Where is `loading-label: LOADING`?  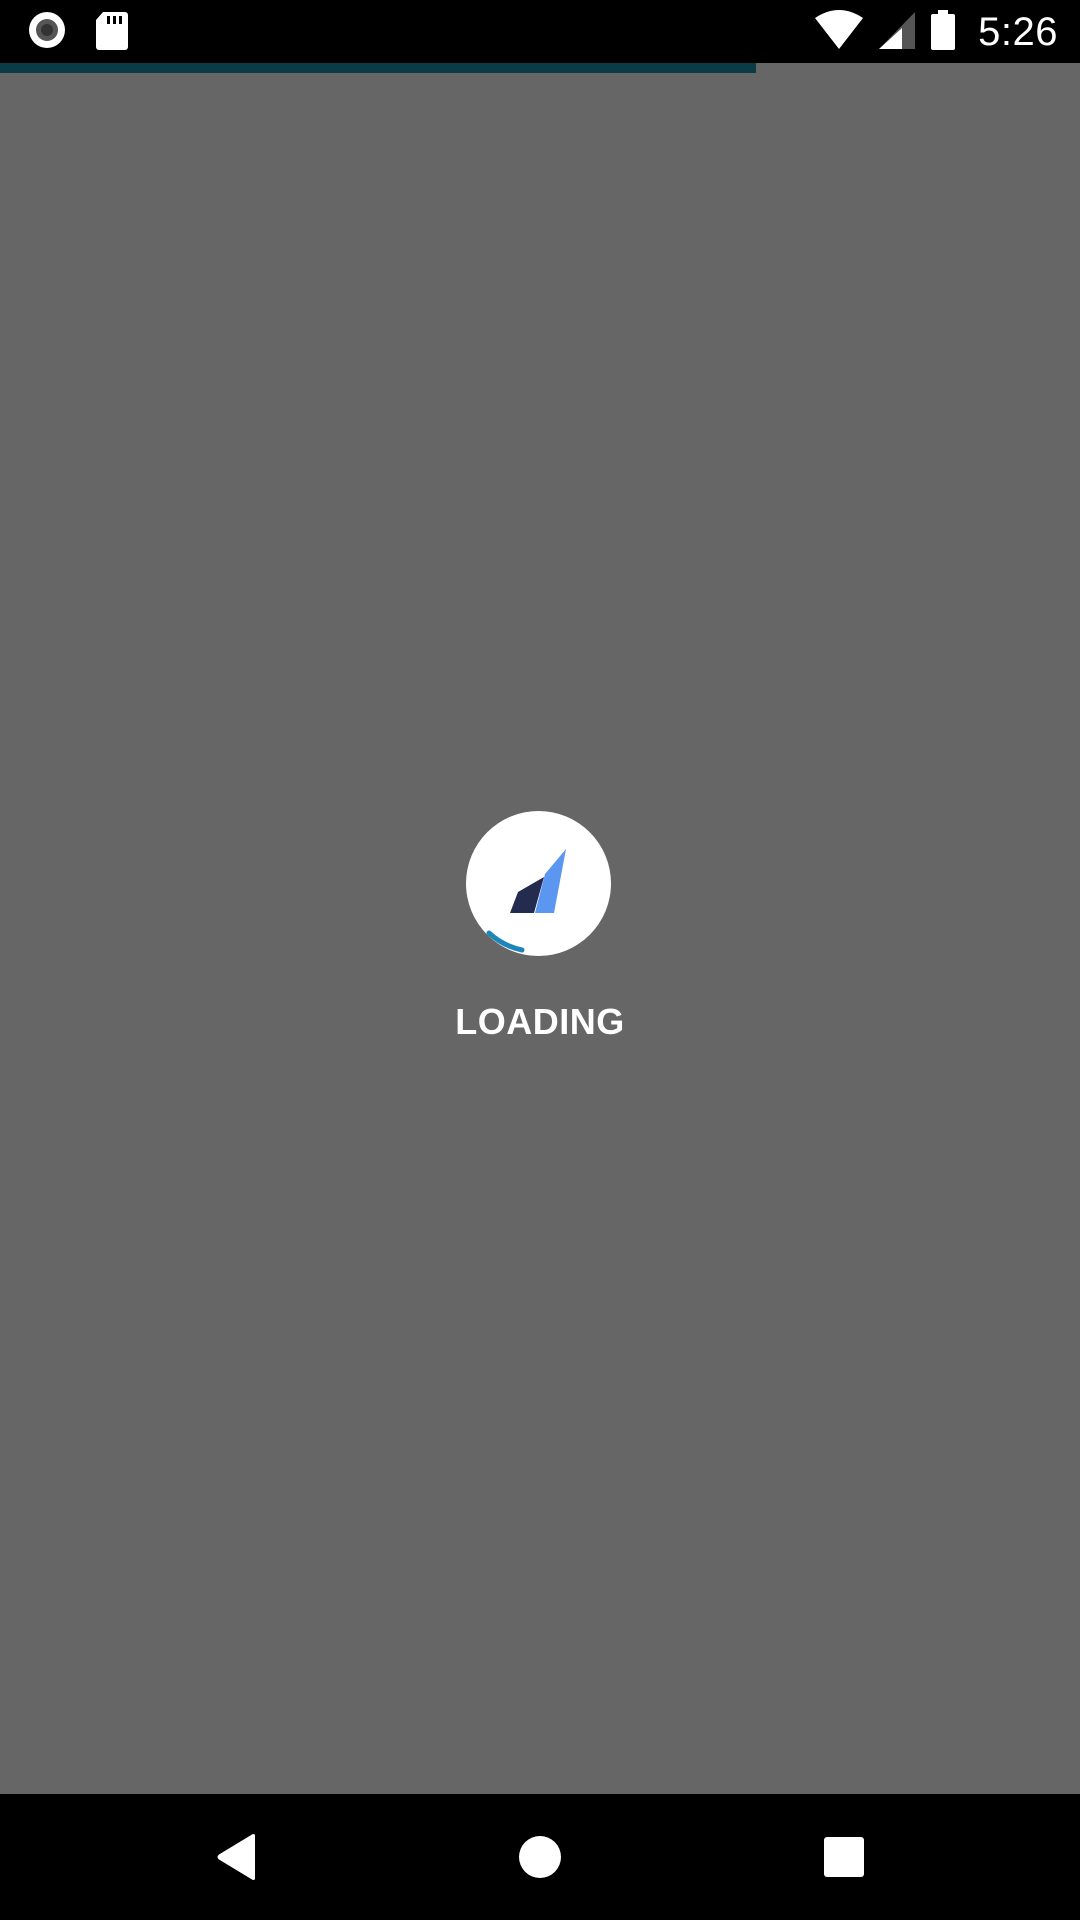 loading-label: LOADING is located at coordinates (540, 1021).